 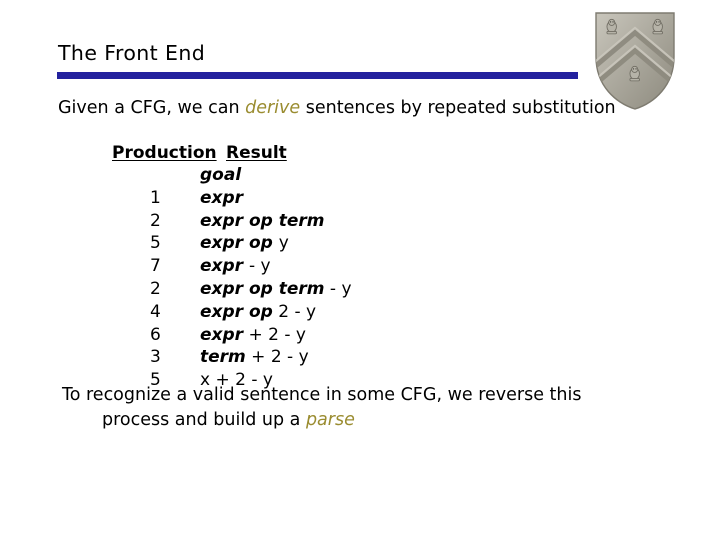 What do you see at coordinates (156, 175) in the screenshot?
I see `production-number` at bounding box center [156, 175].